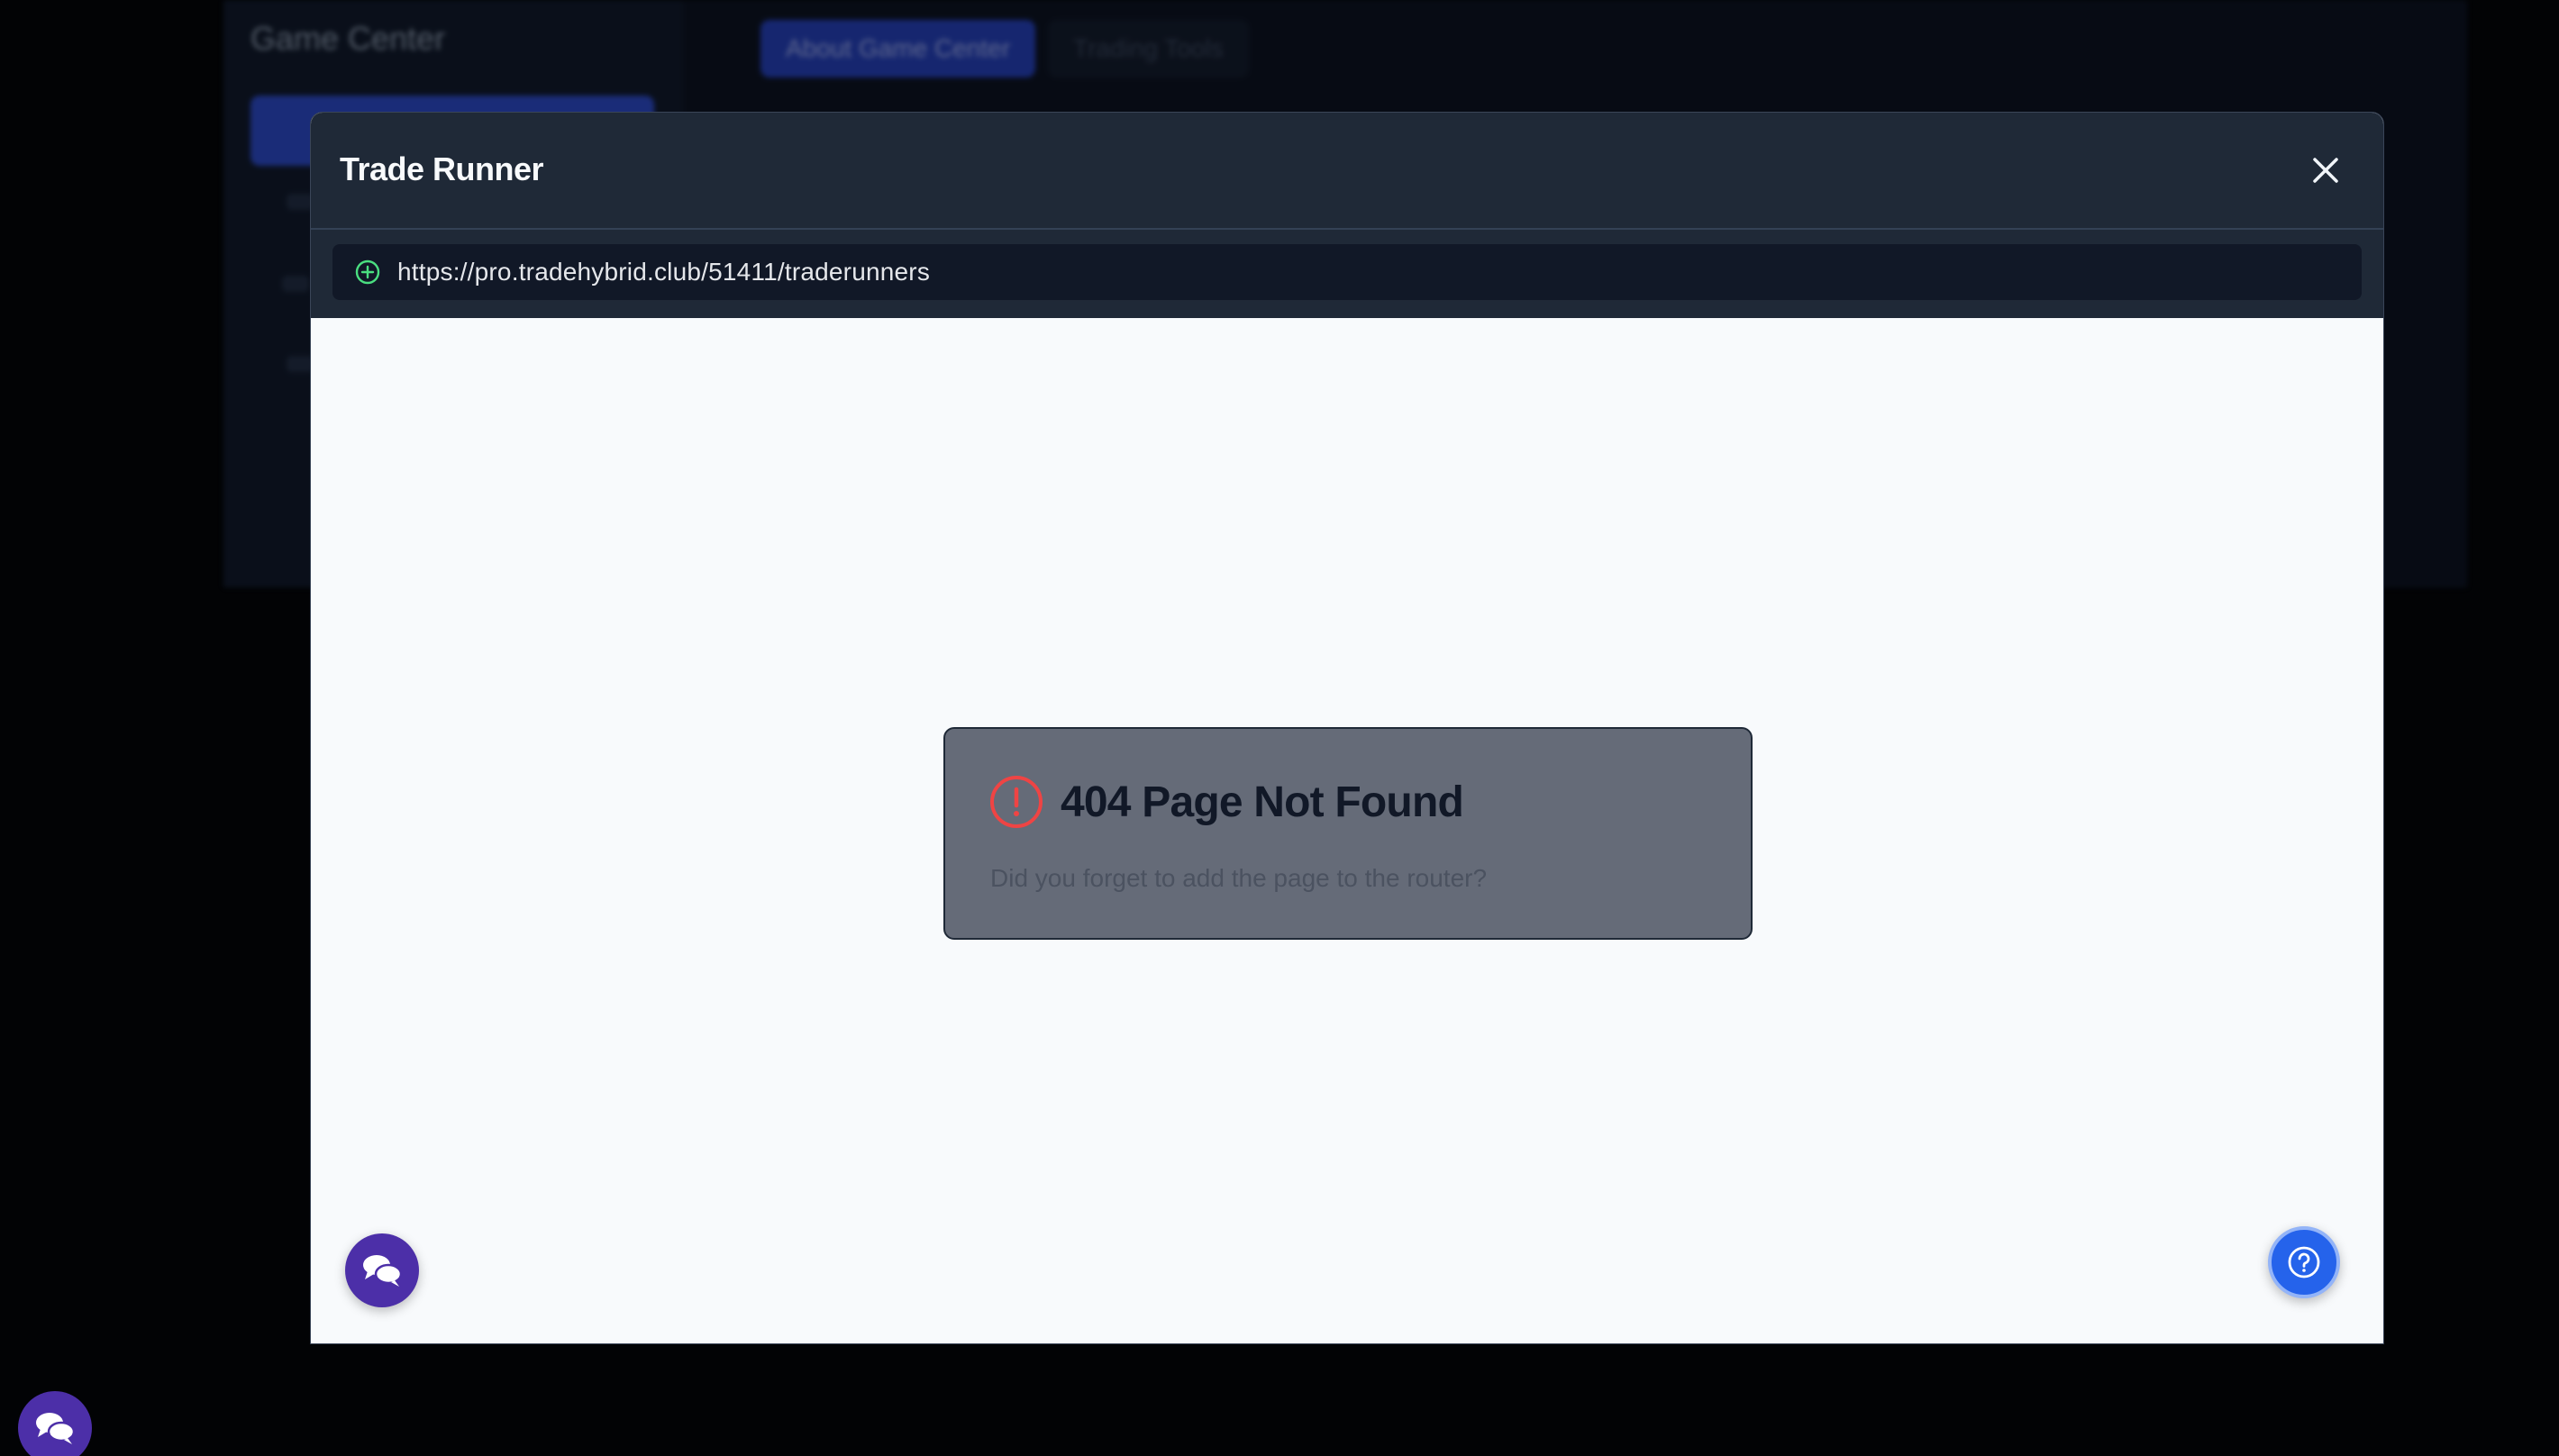 The width and height of the screenshot is (2559, 1456). What do you see at coordinates (367, 272) in the screenshot?
I see `plus-circle-icon` at bounding box center [367, 272].